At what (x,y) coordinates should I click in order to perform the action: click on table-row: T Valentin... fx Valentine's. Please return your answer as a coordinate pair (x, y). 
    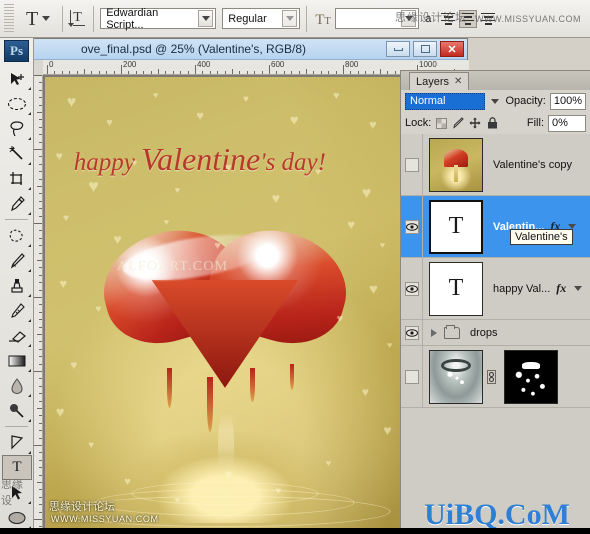
    Looking at the image, I should click on (495, 227).